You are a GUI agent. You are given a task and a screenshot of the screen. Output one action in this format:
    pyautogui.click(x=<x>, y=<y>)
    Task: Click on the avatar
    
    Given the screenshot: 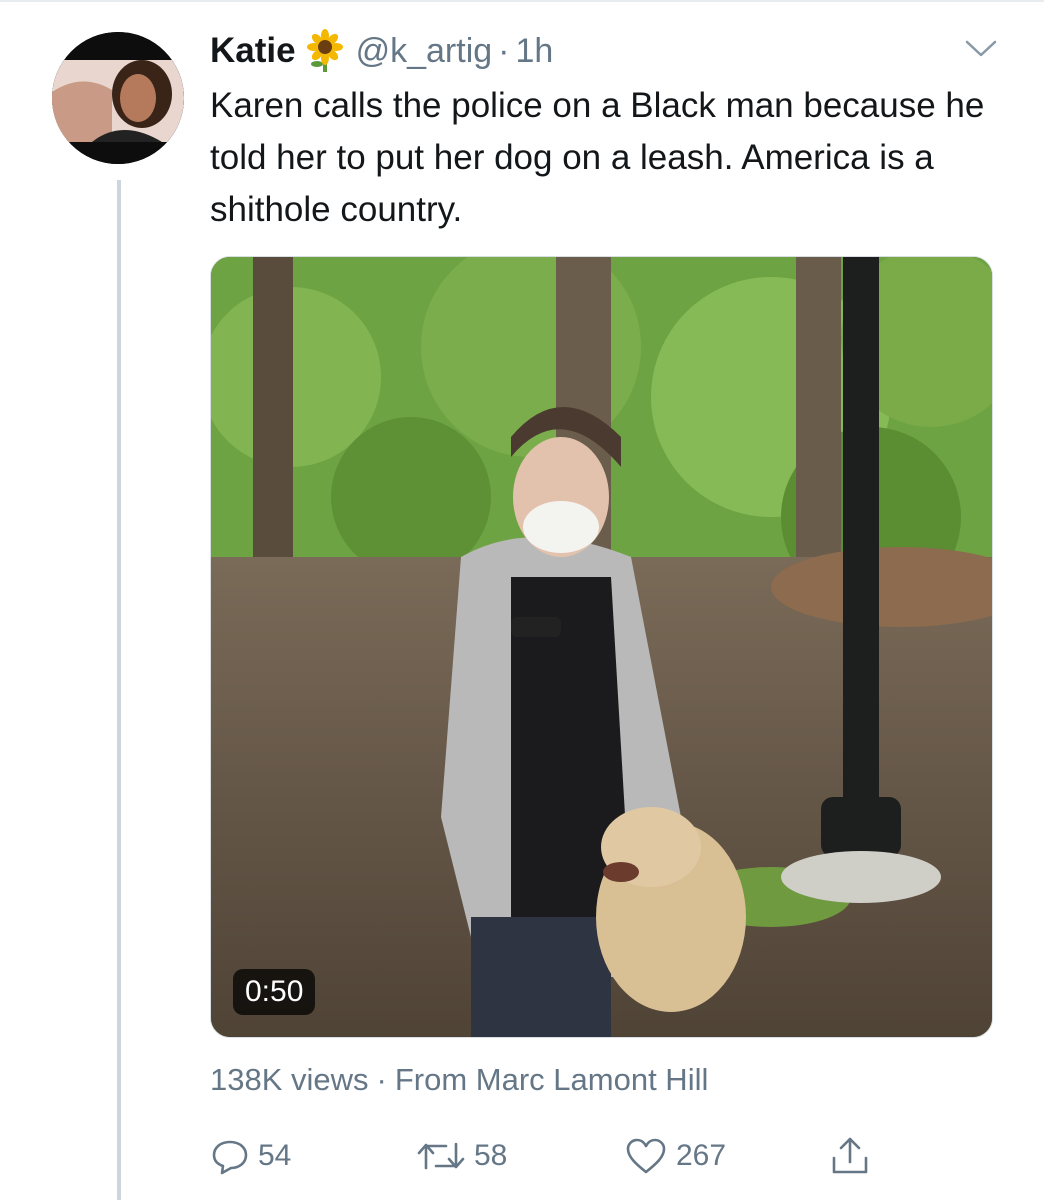 What is the action you would take?
    pyautogui.click(x=118, y=98)
    